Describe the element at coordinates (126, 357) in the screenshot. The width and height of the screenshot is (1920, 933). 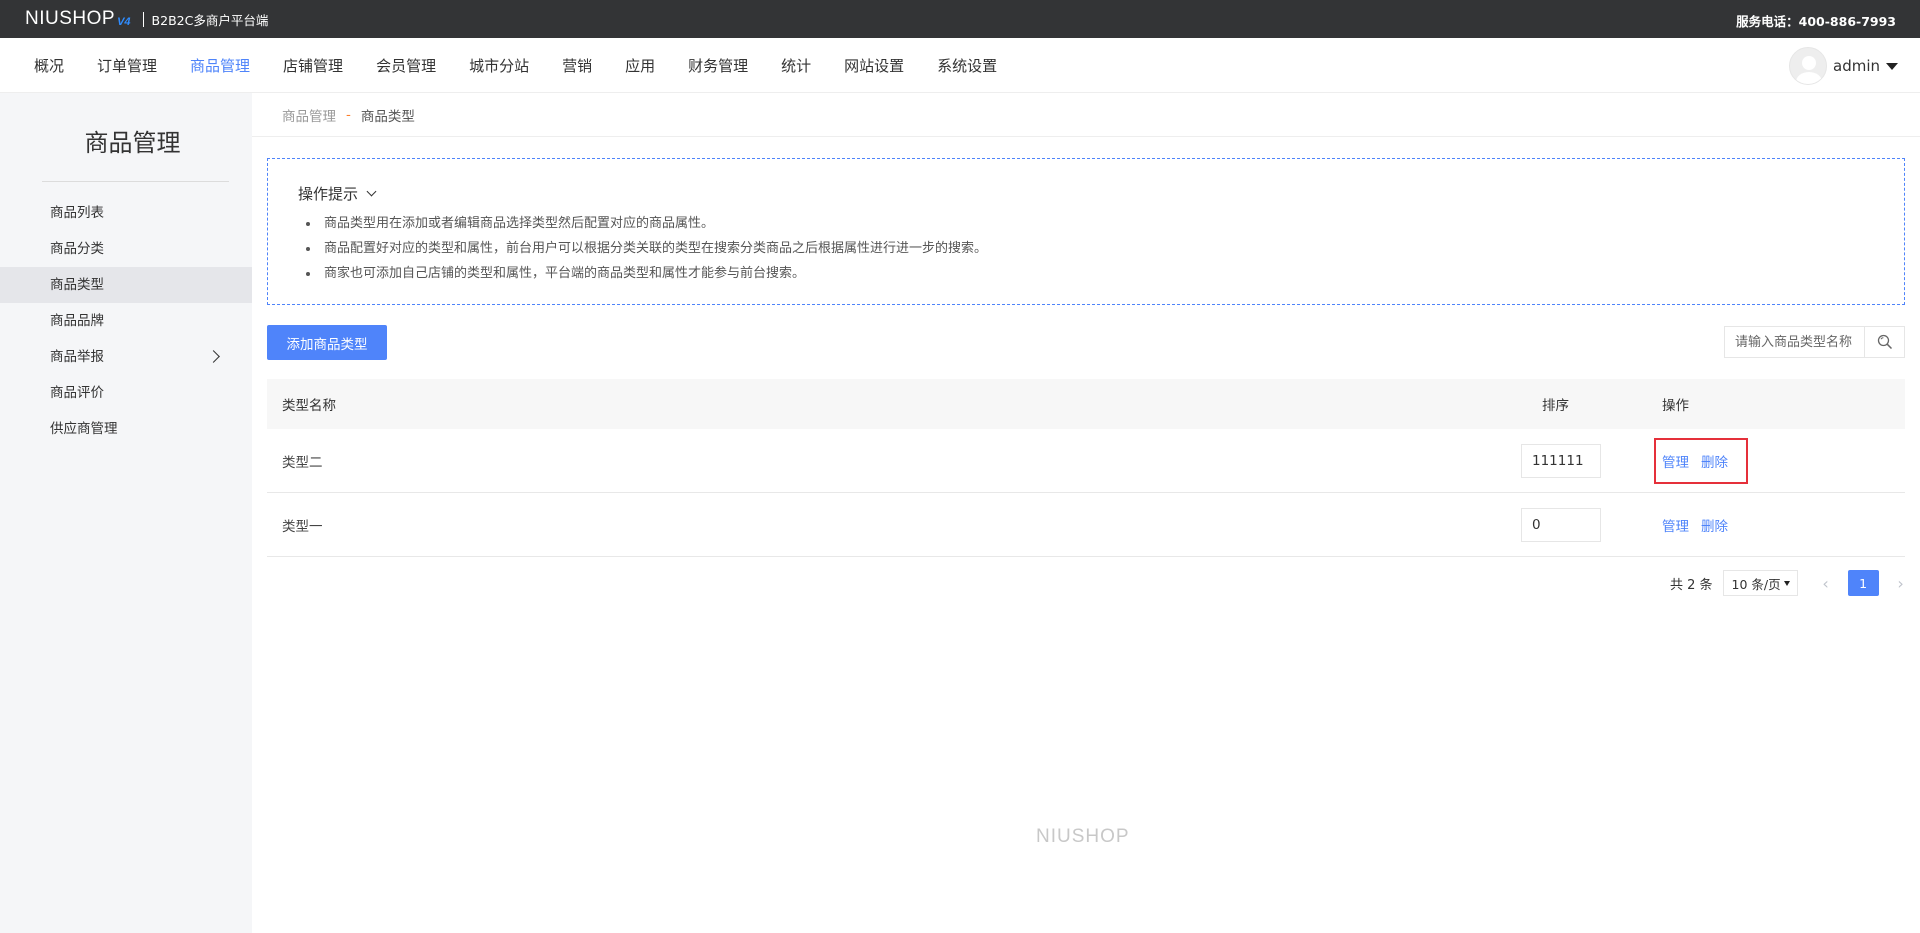
I see `sidebar-item-goods-report: 商品举报` at that location.